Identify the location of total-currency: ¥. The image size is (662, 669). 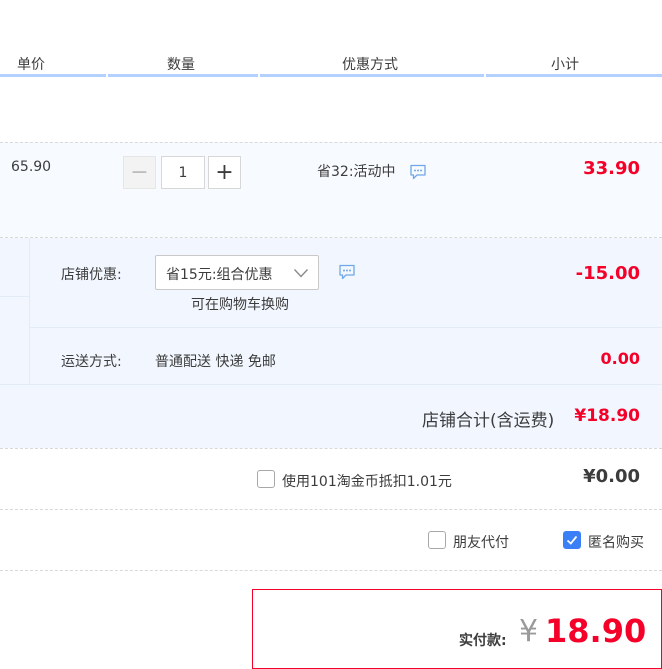
(529, 631).